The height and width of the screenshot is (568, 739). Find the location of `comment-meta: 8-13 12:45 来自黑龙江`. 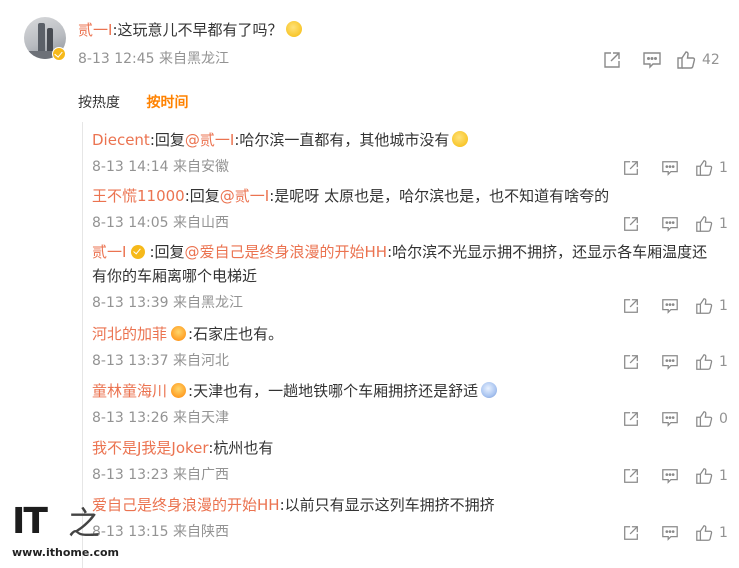

comment-meta: 8-13 12:45 来自黑龙江 is located at coordinates (153, 59).